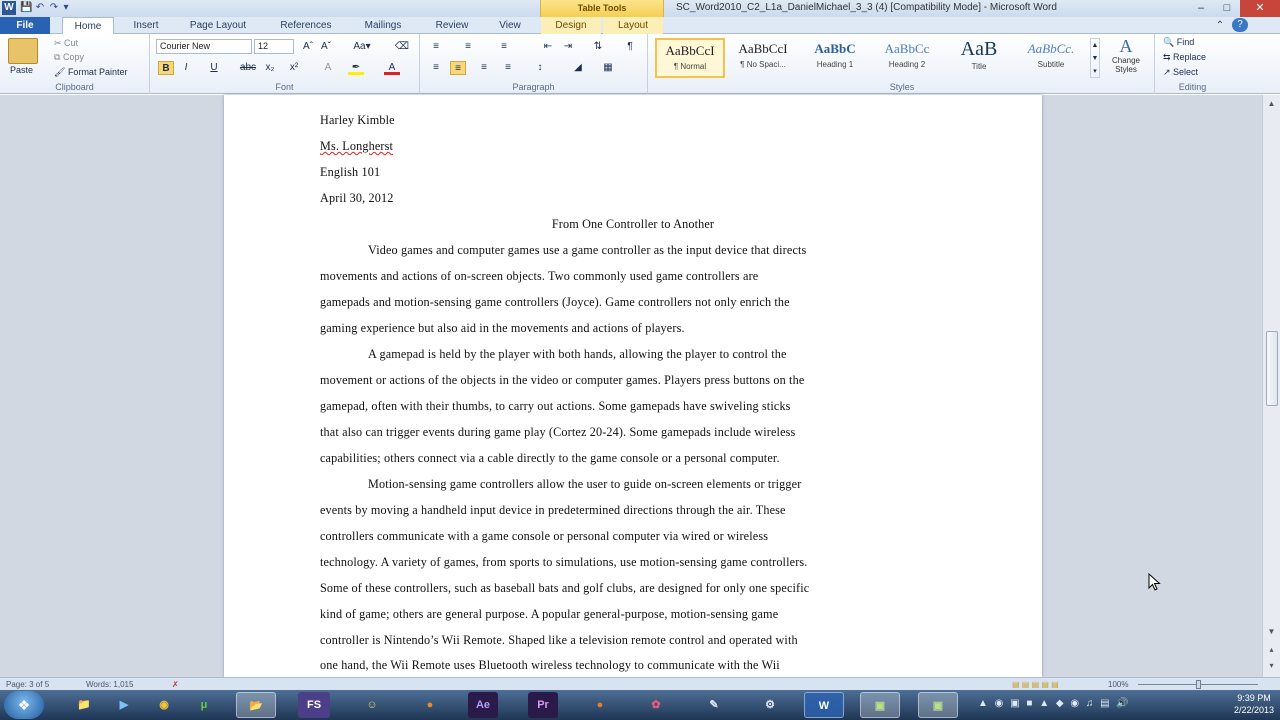 Image resolution: width=1280 pixels, height=720 pixels. I want to click on numbering-icon: ≡, so click(468, 47).